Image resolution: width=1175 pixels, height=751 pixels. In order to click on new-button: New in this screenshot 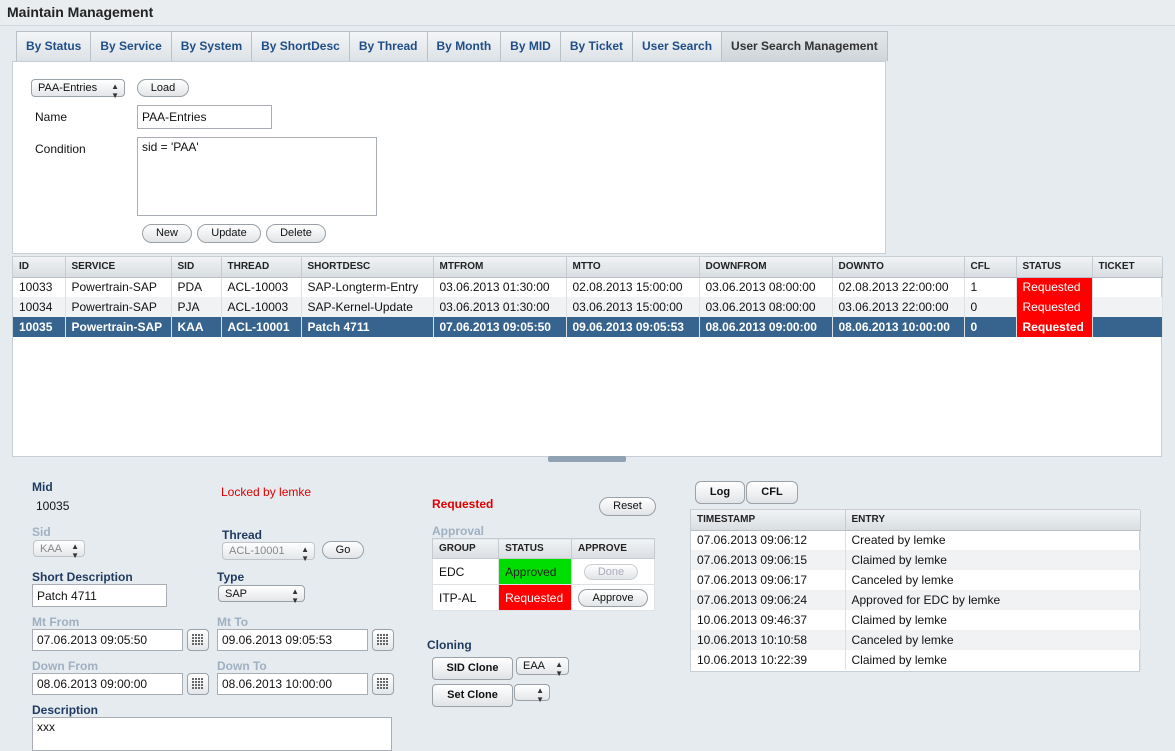, I will do `click(167, 233)`.